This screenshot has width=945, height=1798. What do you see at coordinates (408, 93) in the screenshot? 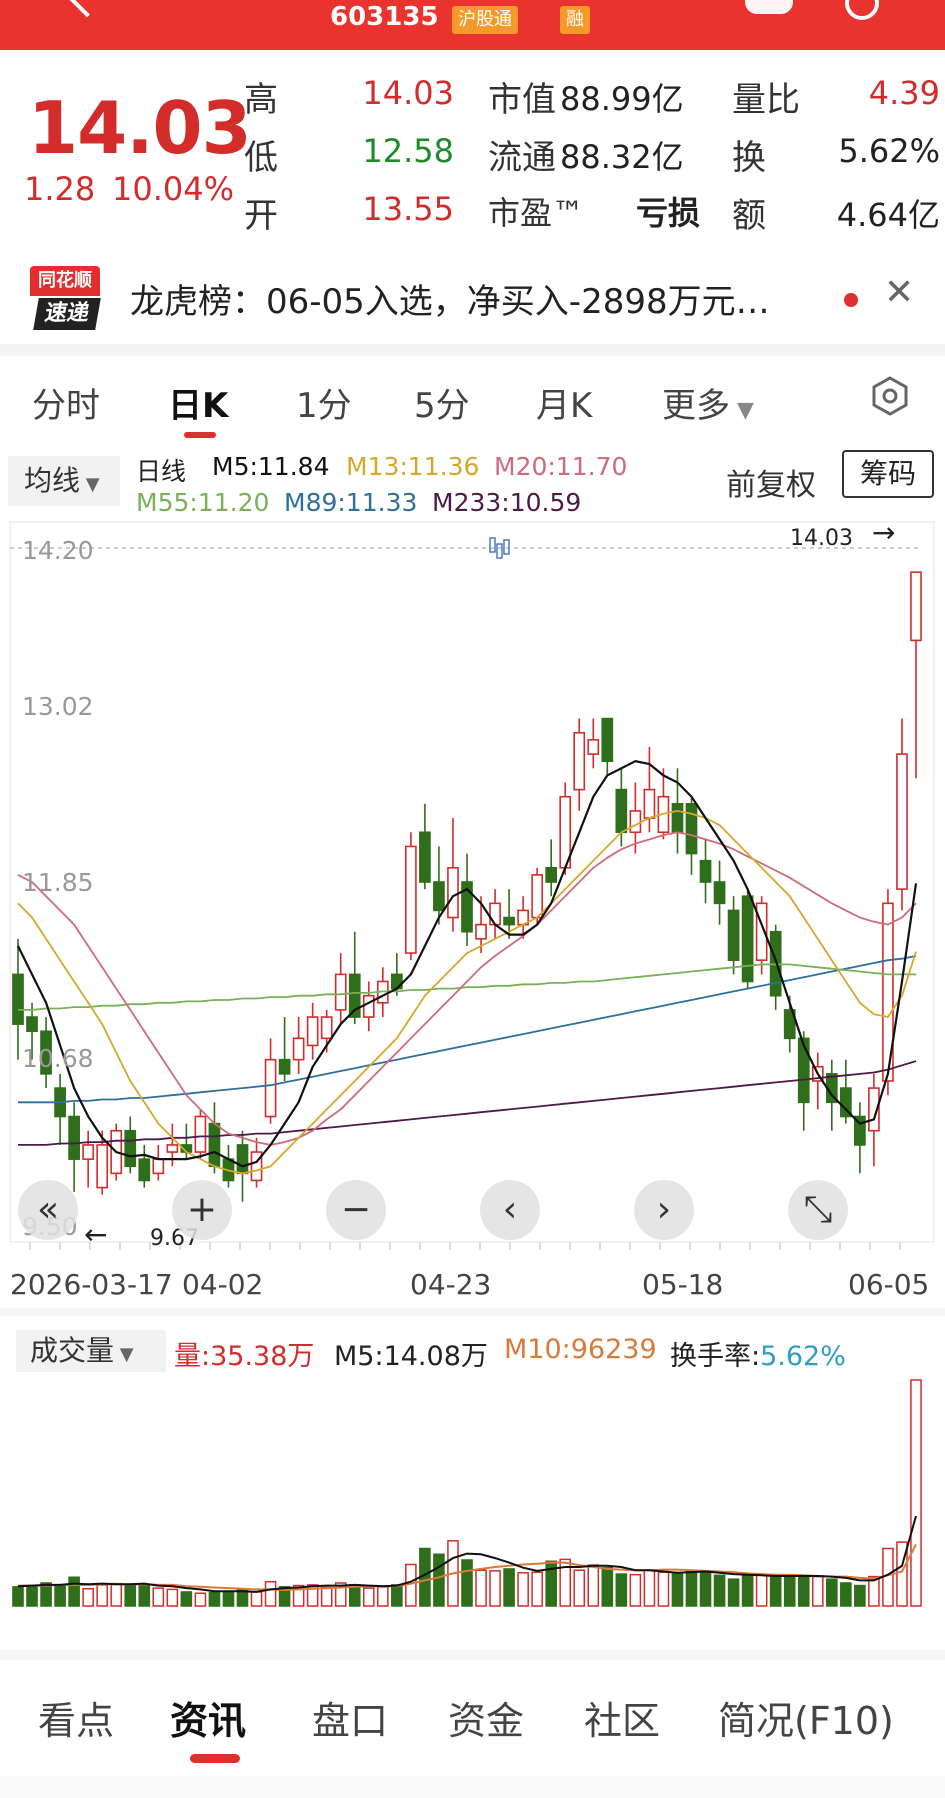
I see `high-value: 14.03` at bounding box center [408, 93].